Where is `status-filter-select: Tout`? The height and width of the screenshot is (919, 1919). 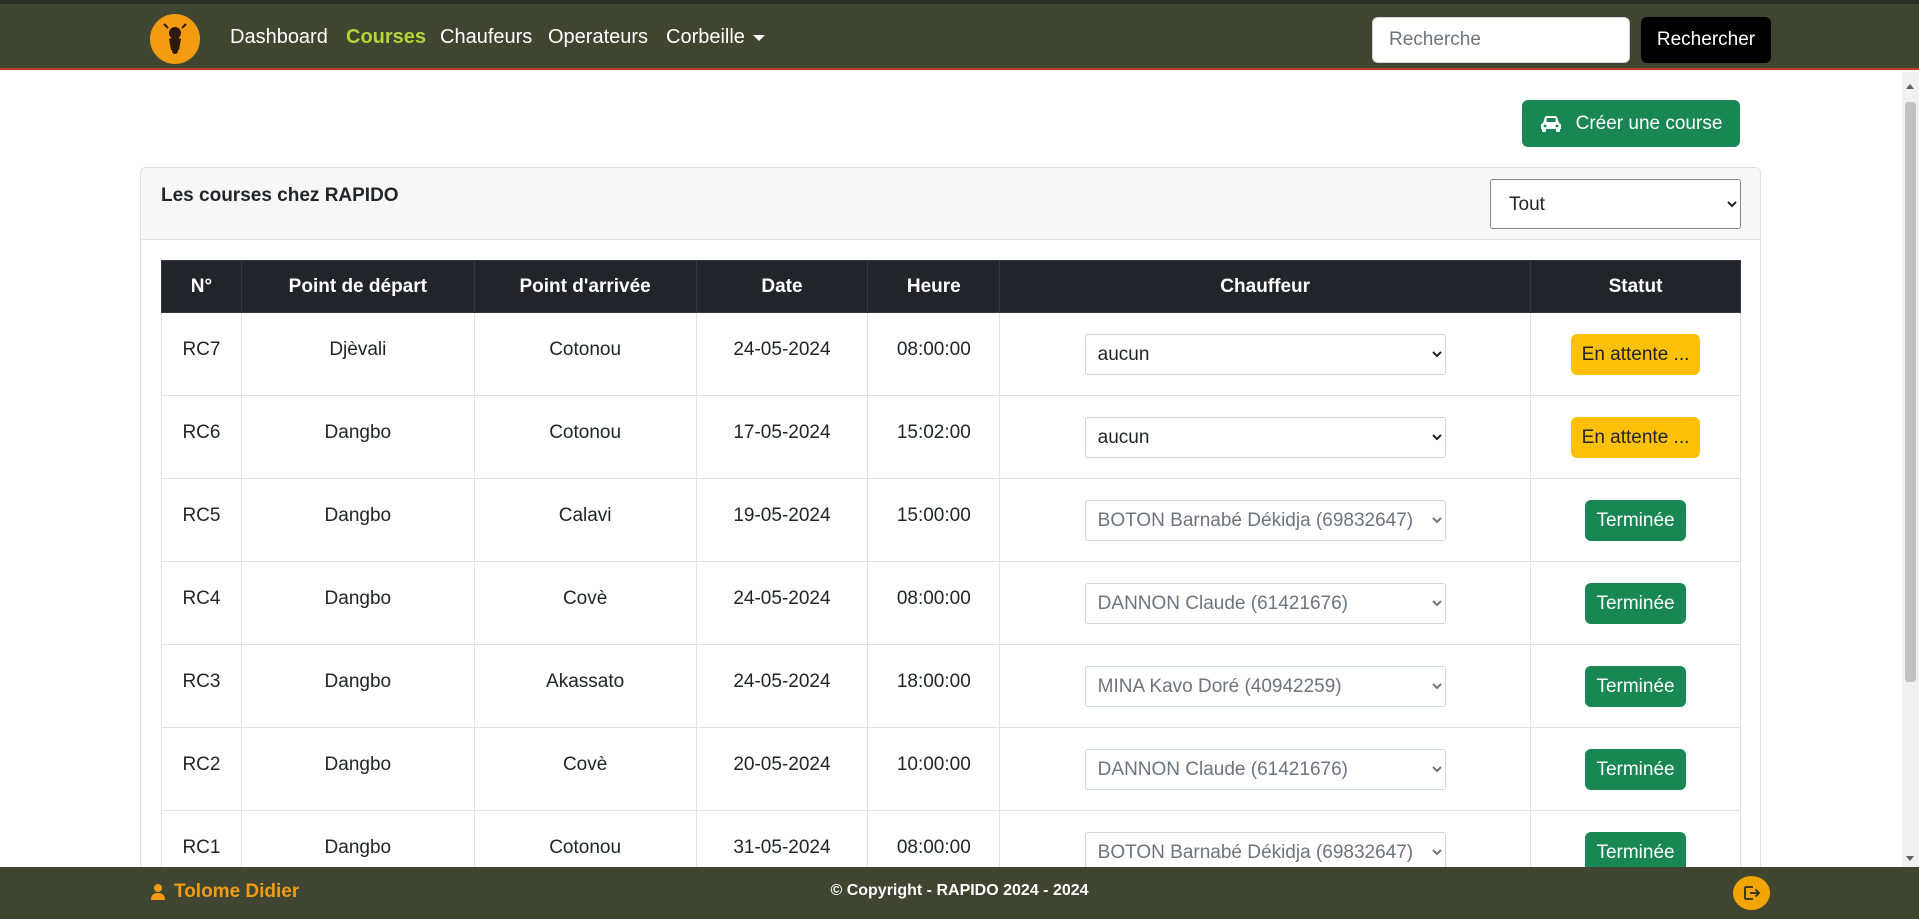
status-filter-select: Tout is located at coordinates (1615, 204).